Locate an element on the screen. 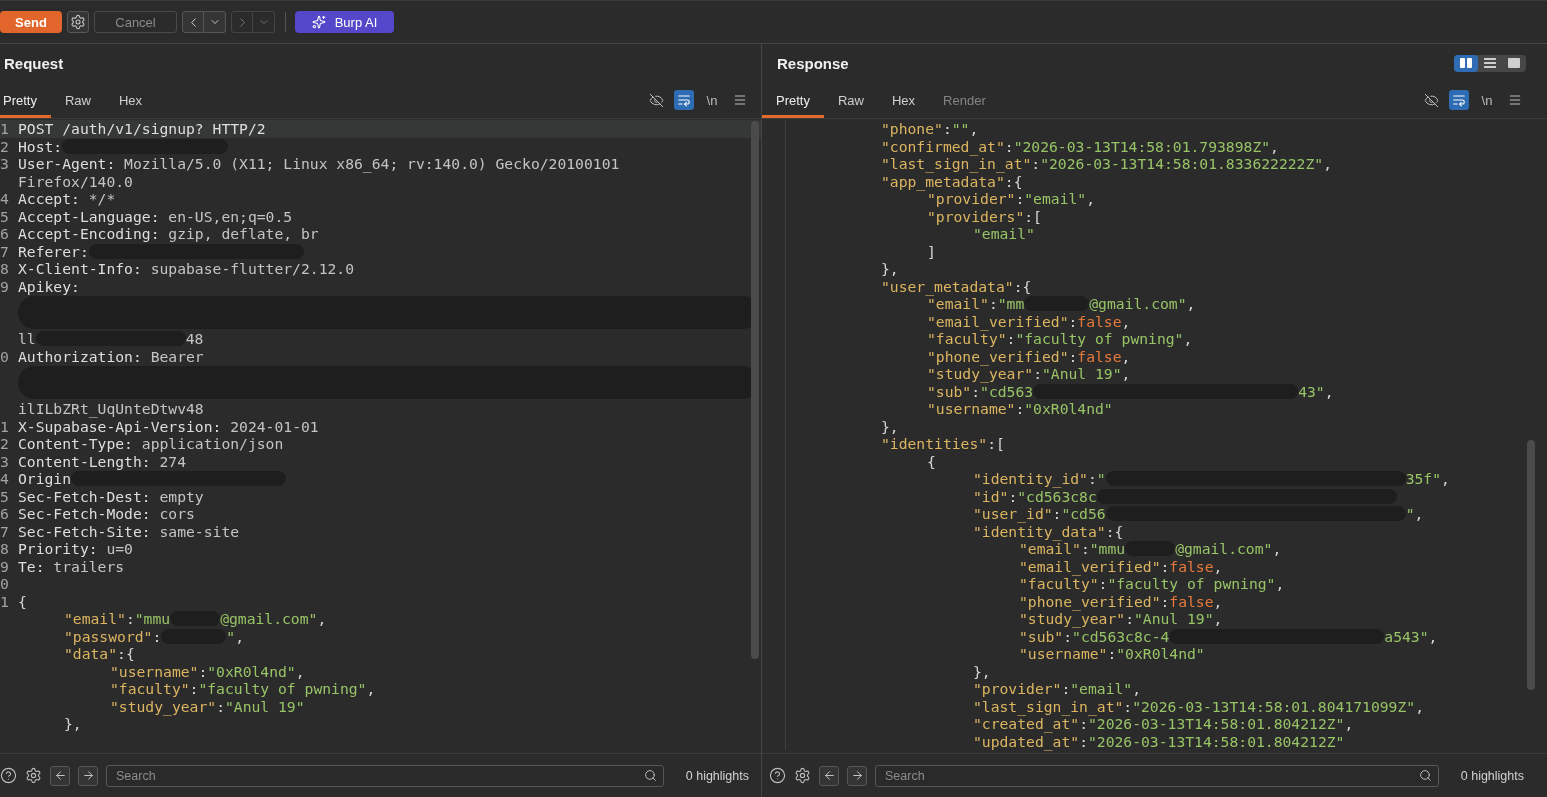 This screenshot has width=1547, height=797. rows-icon is located at coordinates (1490, 63).